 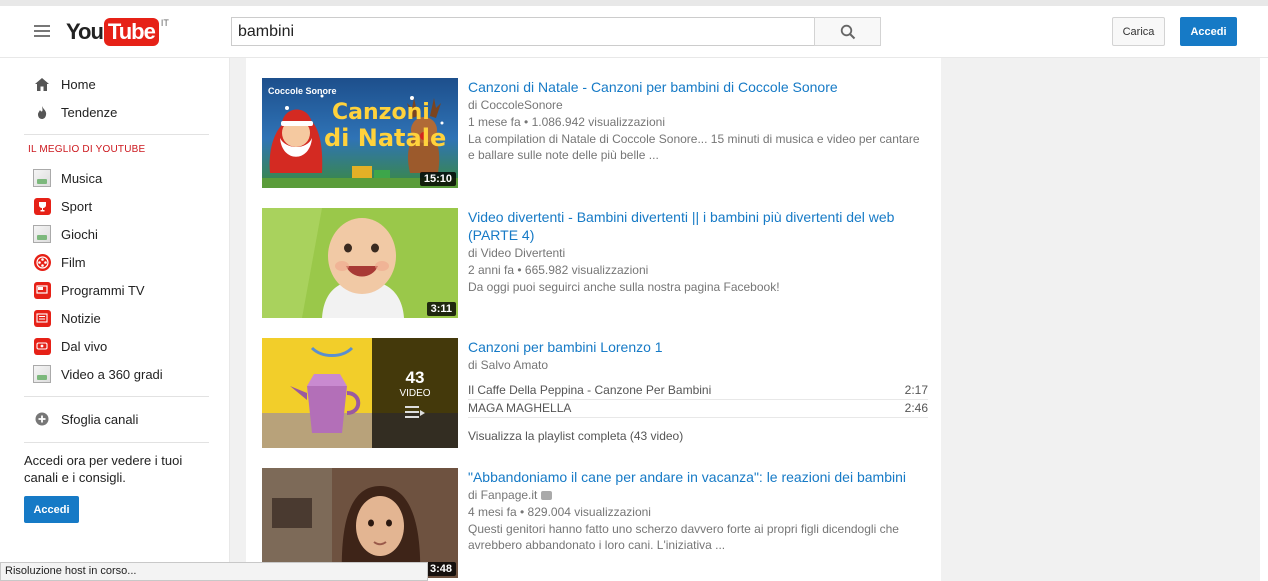 What do you see at coordinates (698, 105) in the screenshot?
I see `channel-name: di CoccoleSonore` at bounding box center [698, 105].